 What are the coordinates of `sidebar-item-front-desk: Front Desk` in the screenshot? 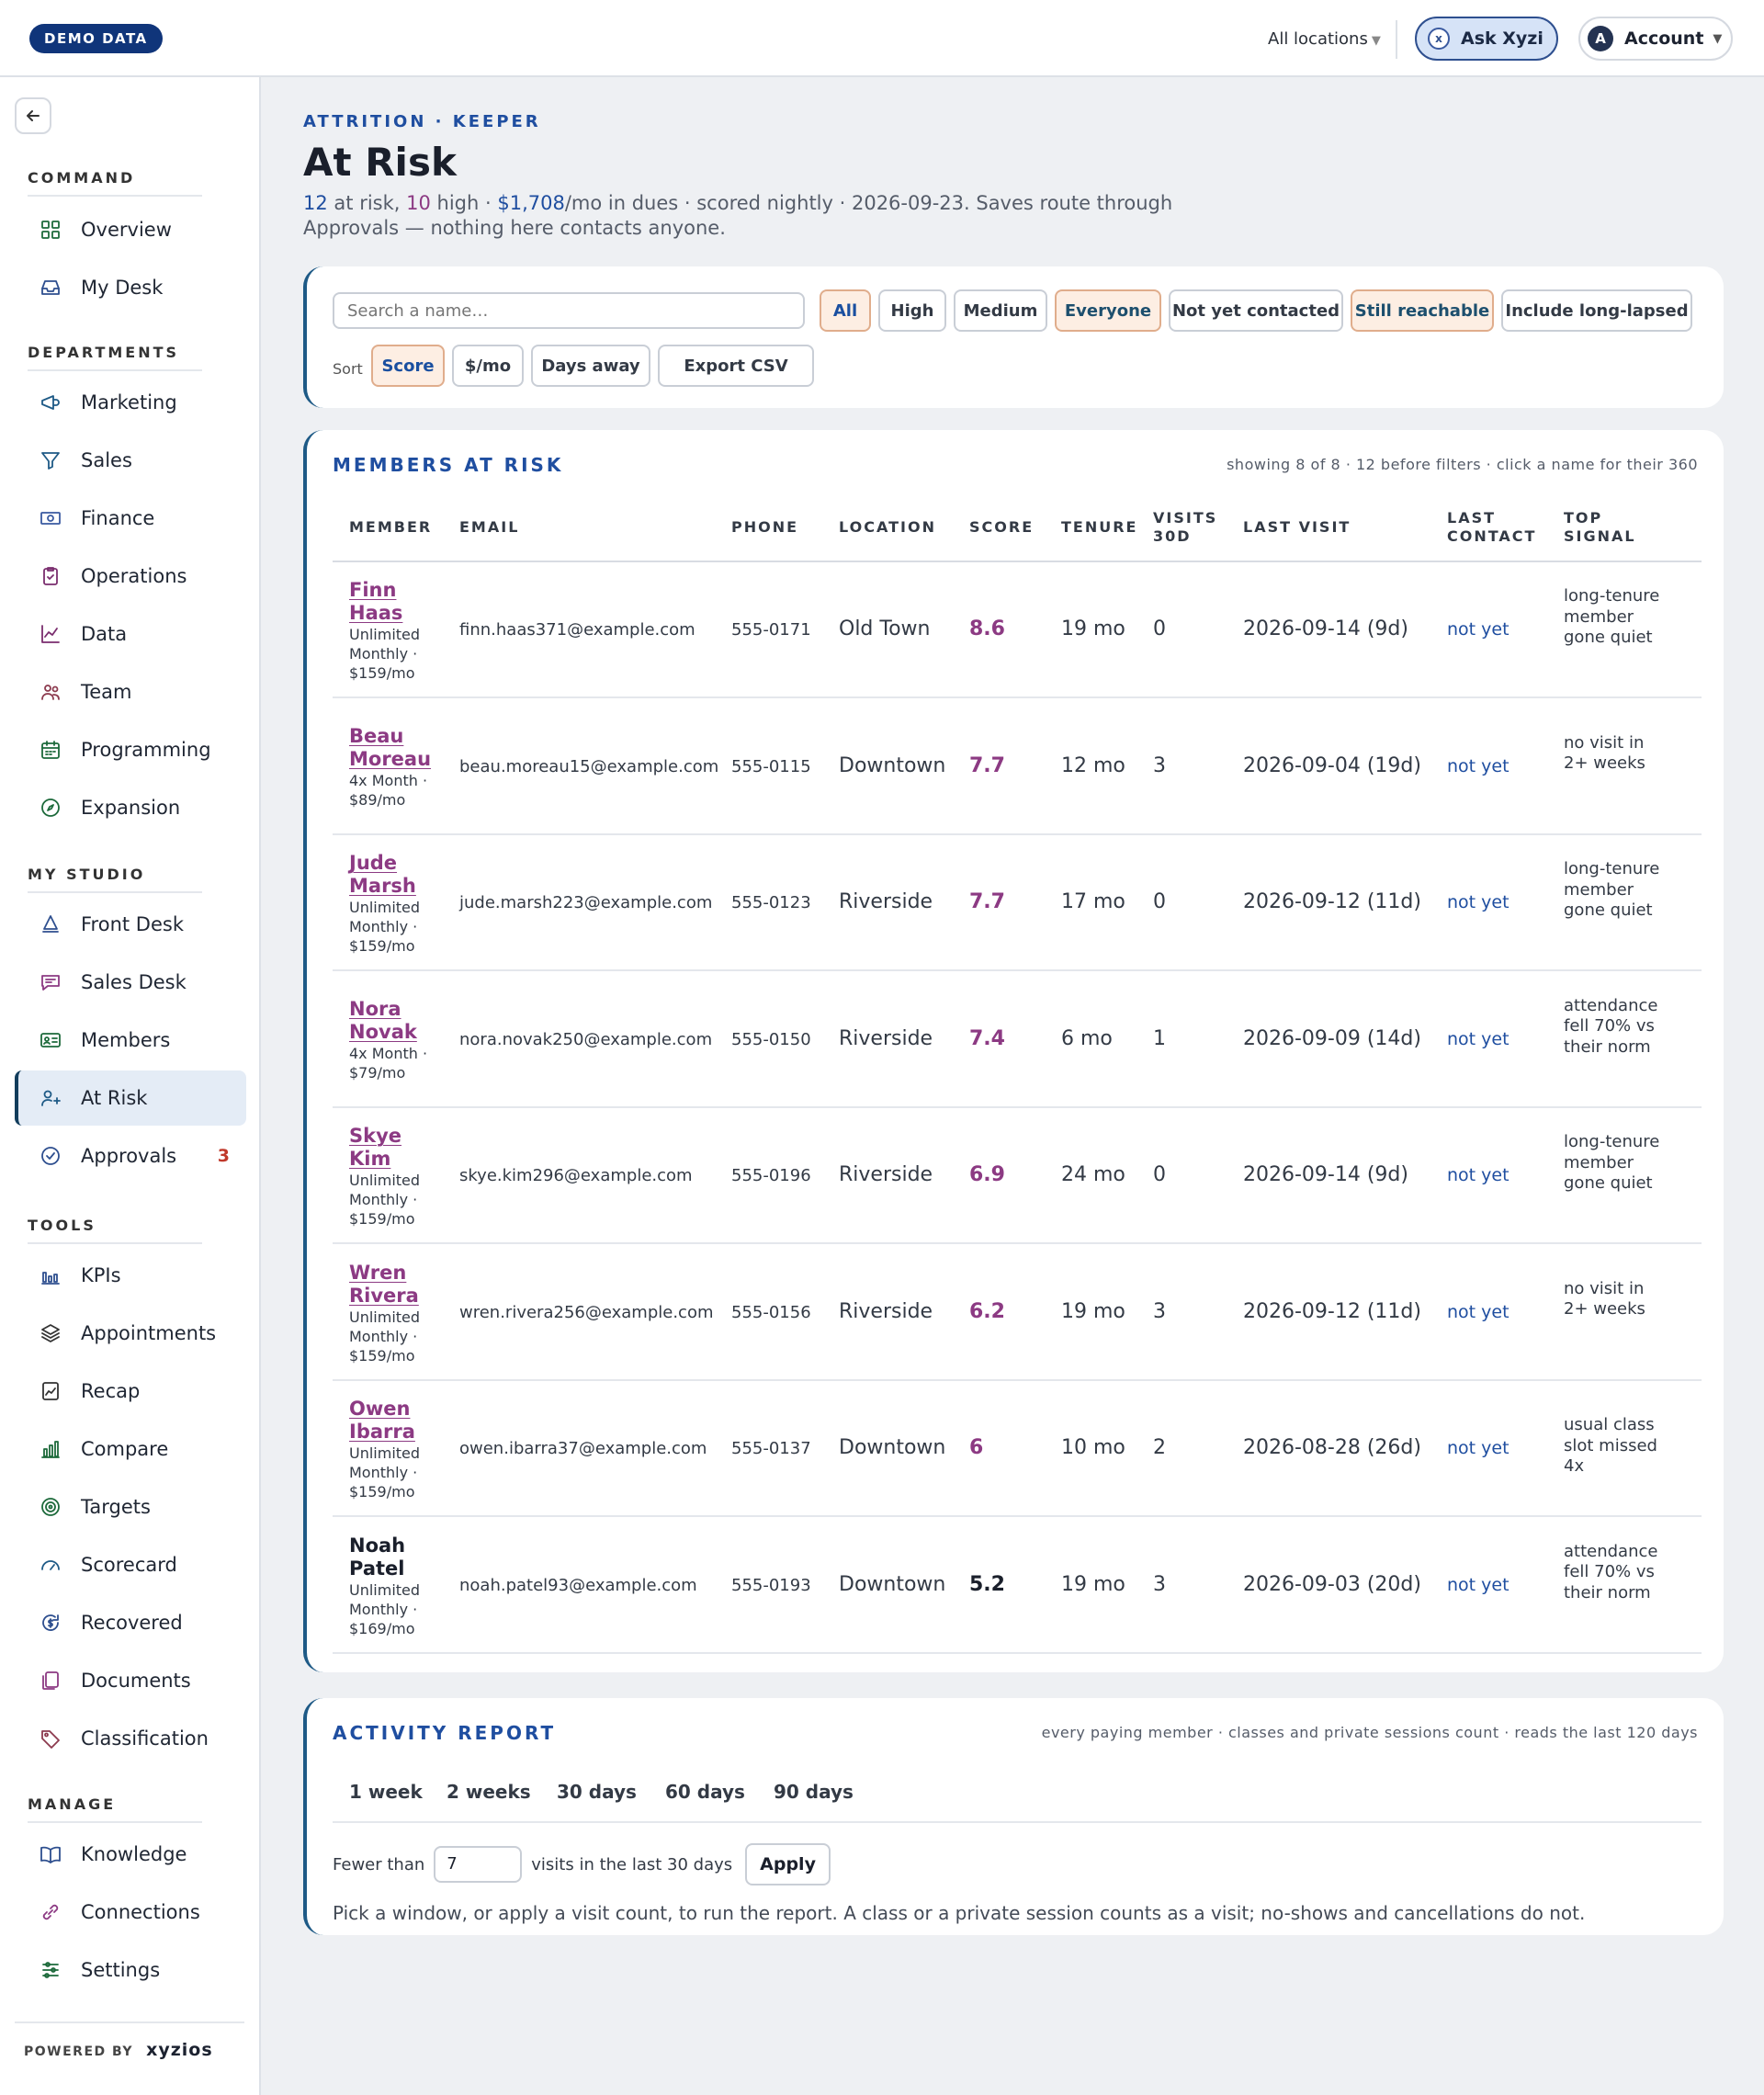 It's located at (130, 924).